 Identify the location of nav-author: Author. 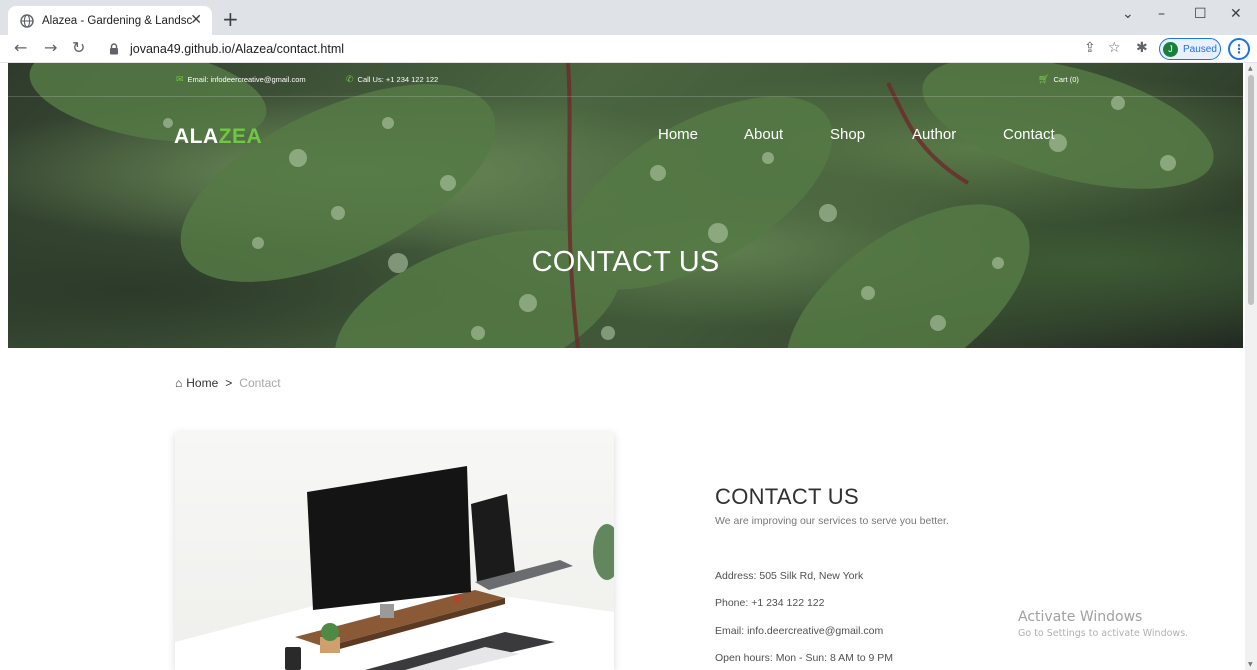
(934, 134).